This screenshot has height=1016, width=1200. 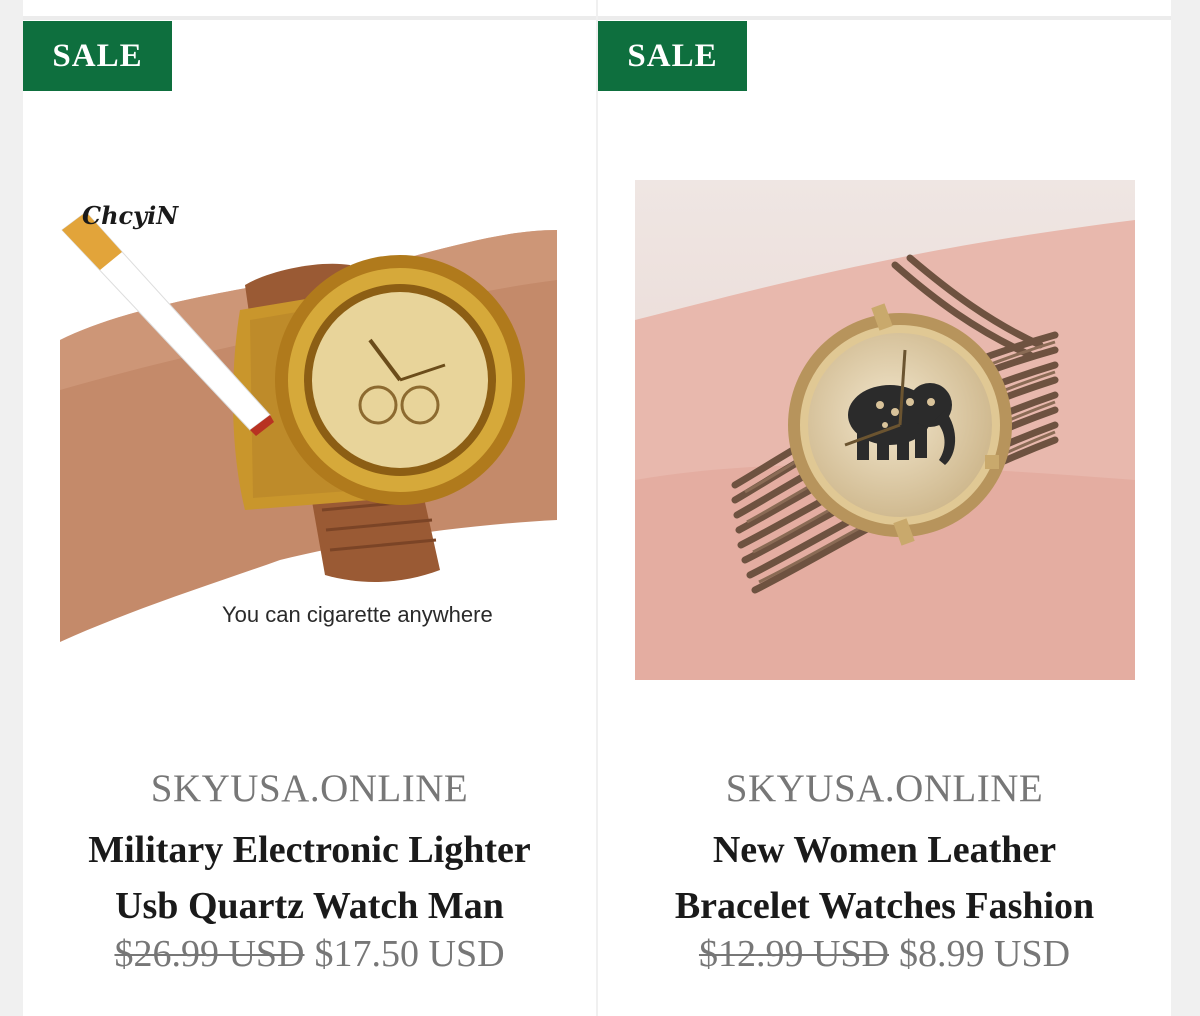 I want to click on brand-logo: ChcyiN, so click(x=130, y=215).